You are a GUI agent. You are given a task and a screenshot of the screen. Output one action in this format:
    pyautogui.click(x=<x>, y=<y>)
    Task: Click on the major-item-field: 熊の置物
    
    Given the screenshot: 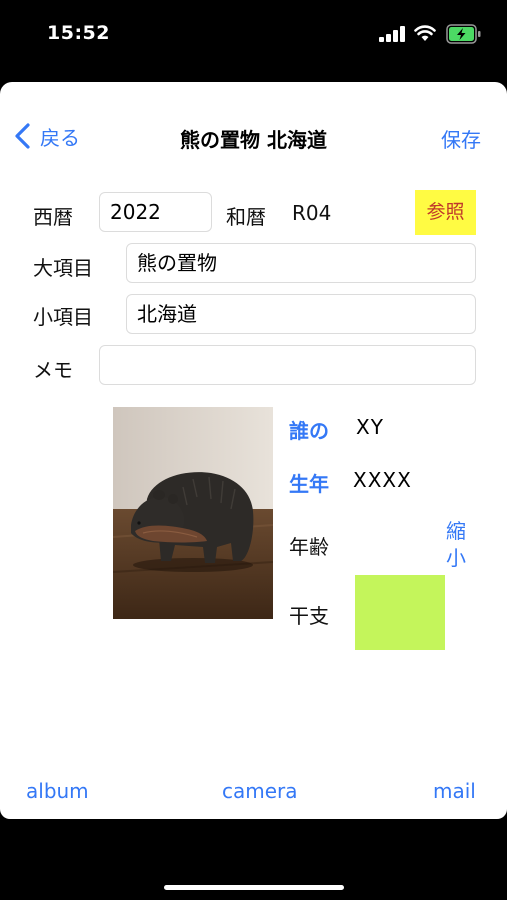 What is the action you would take?
    pyautogui.click(x=301, y=263)
    